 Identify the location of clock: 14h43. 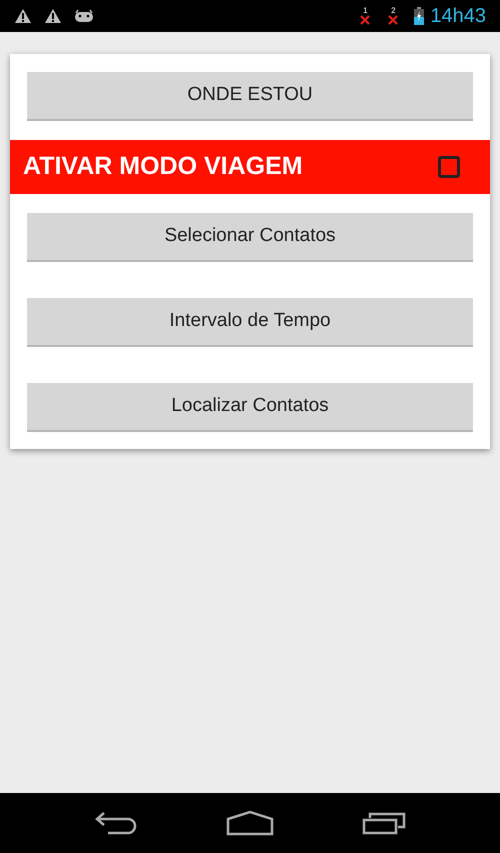
(458, 16).